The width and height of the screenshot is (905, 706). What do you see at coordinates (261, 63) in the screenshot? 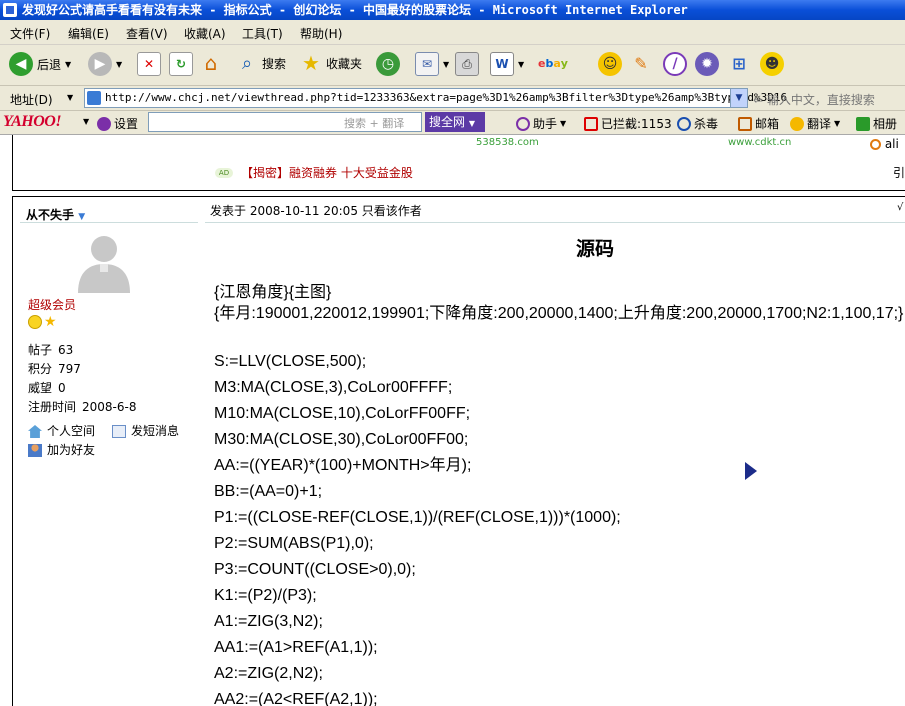
I see `search-button: ⌕ 搜索` at bounding box center [261, 63].